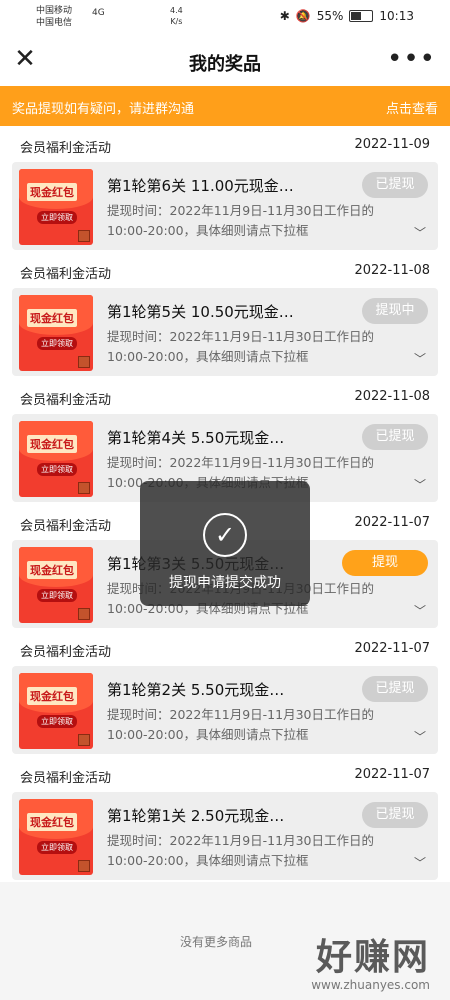 The width and height of the screenshot is (450, 1000). I want to click on battery-percent: 55%, so click(330, 16).